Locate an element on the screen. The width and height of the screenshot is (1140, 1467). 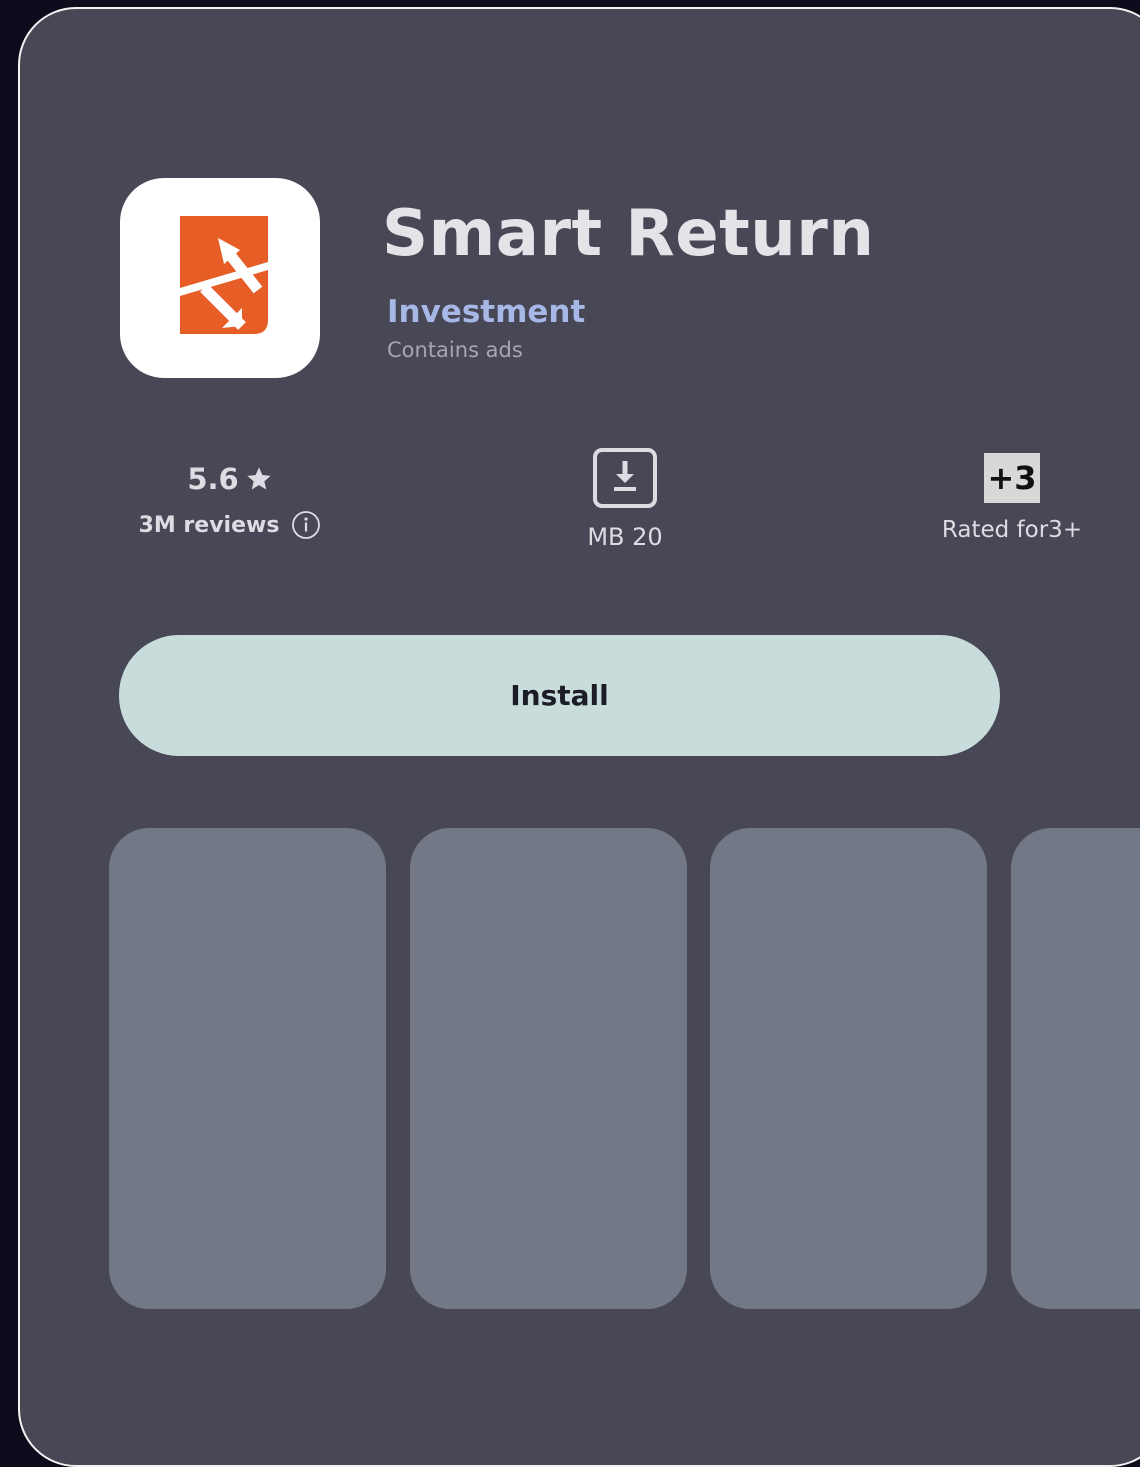
reviews-row: 3M reviews is located at coordinates (230, 525).